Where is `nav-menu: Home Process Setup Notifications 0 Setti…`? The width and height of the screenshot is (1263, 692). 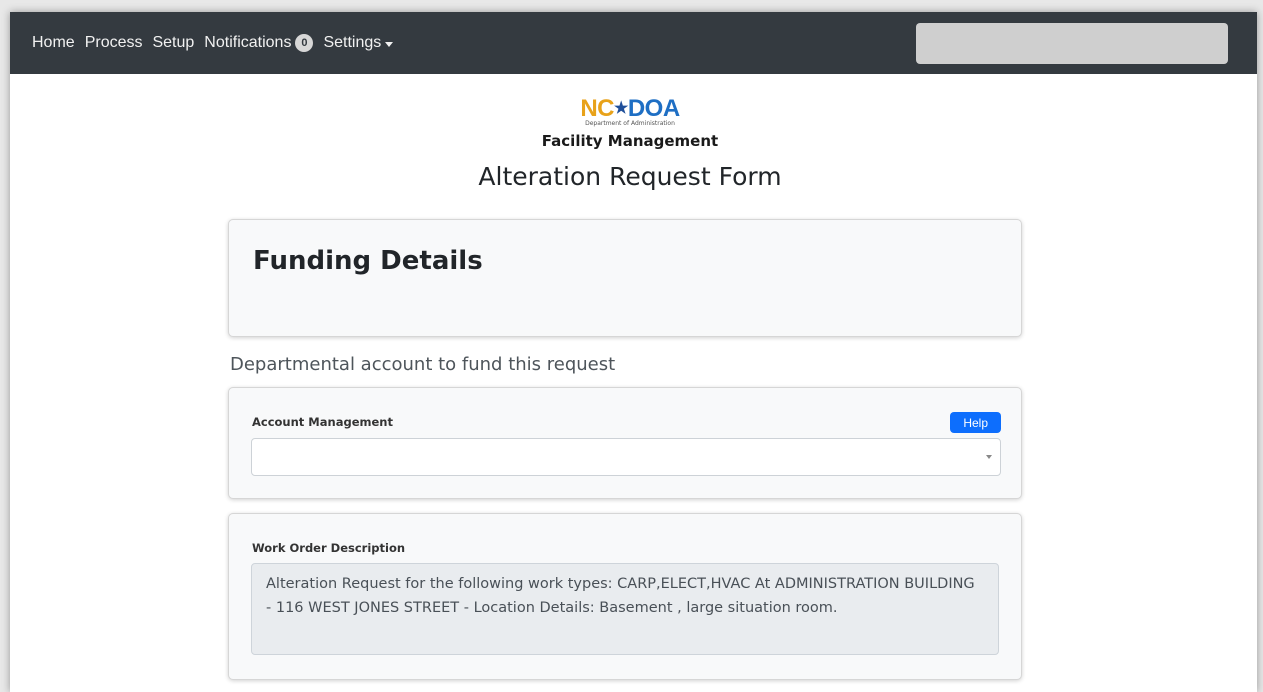
nav-menu: Home Process Setup Notifications 0 Setti… is located at coordinates (217, 43).